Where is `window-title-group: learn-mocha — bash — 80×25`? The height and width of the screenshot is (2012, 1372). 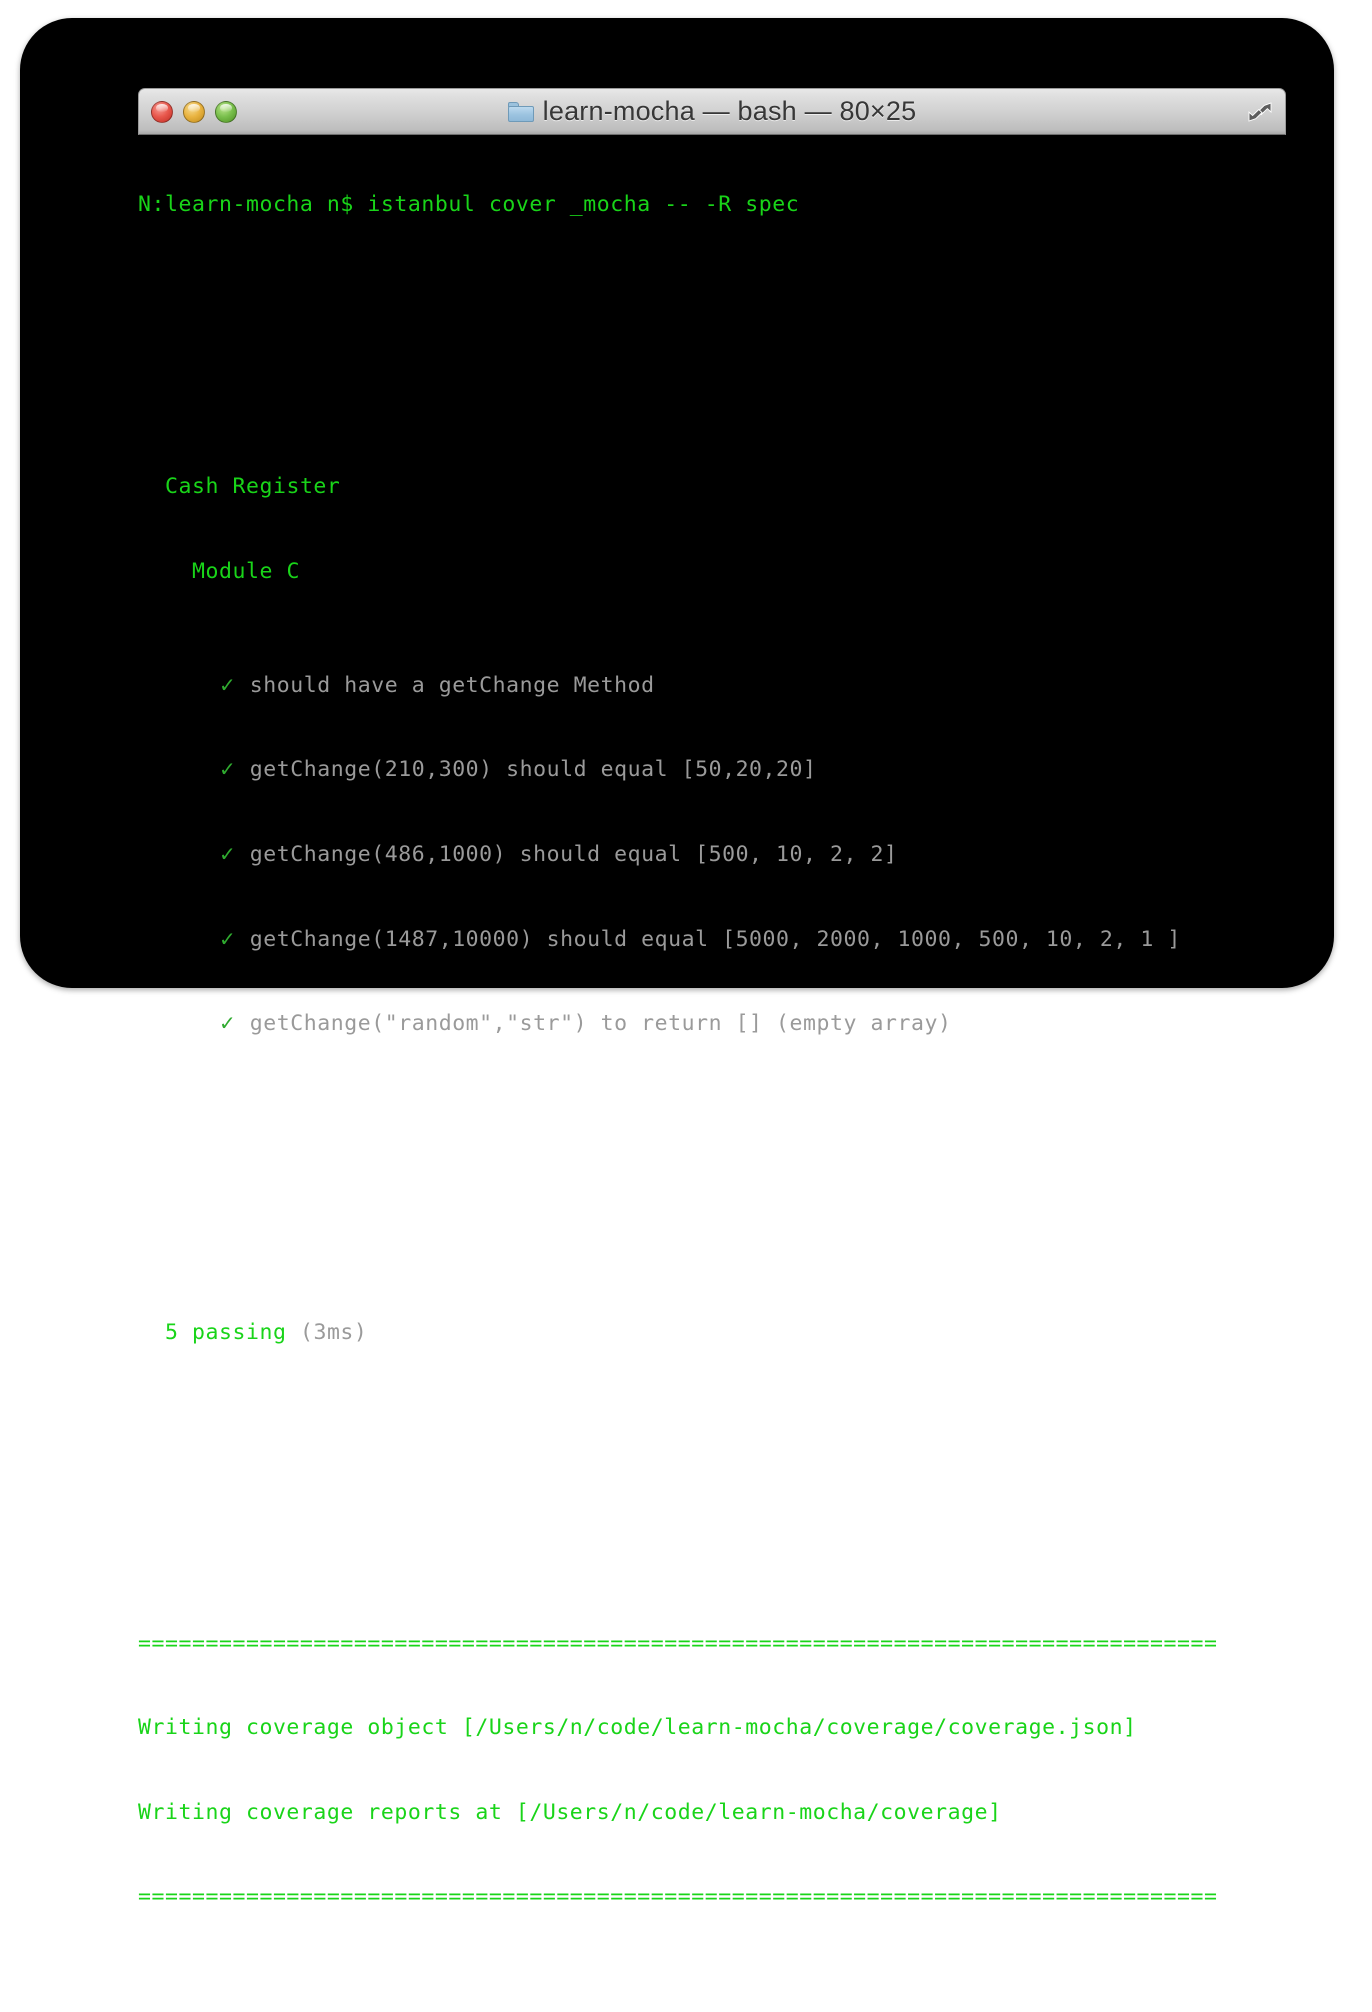
window-title-group: learn-mocha — bash — 80×25 is located at coordinates (712, 111).